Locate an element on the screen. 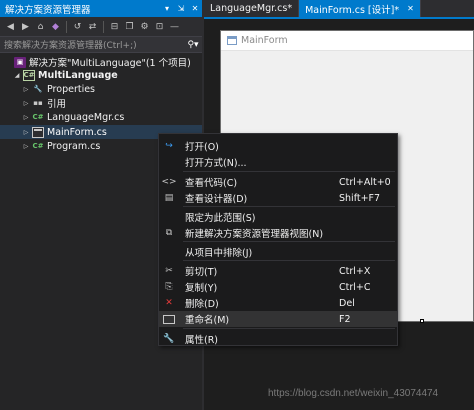 The width and height of the screenshot is (474, 410). tree-item-label: 解决方案"MultiLanguage"(1 个项目) is located at coordinates (110, 63).